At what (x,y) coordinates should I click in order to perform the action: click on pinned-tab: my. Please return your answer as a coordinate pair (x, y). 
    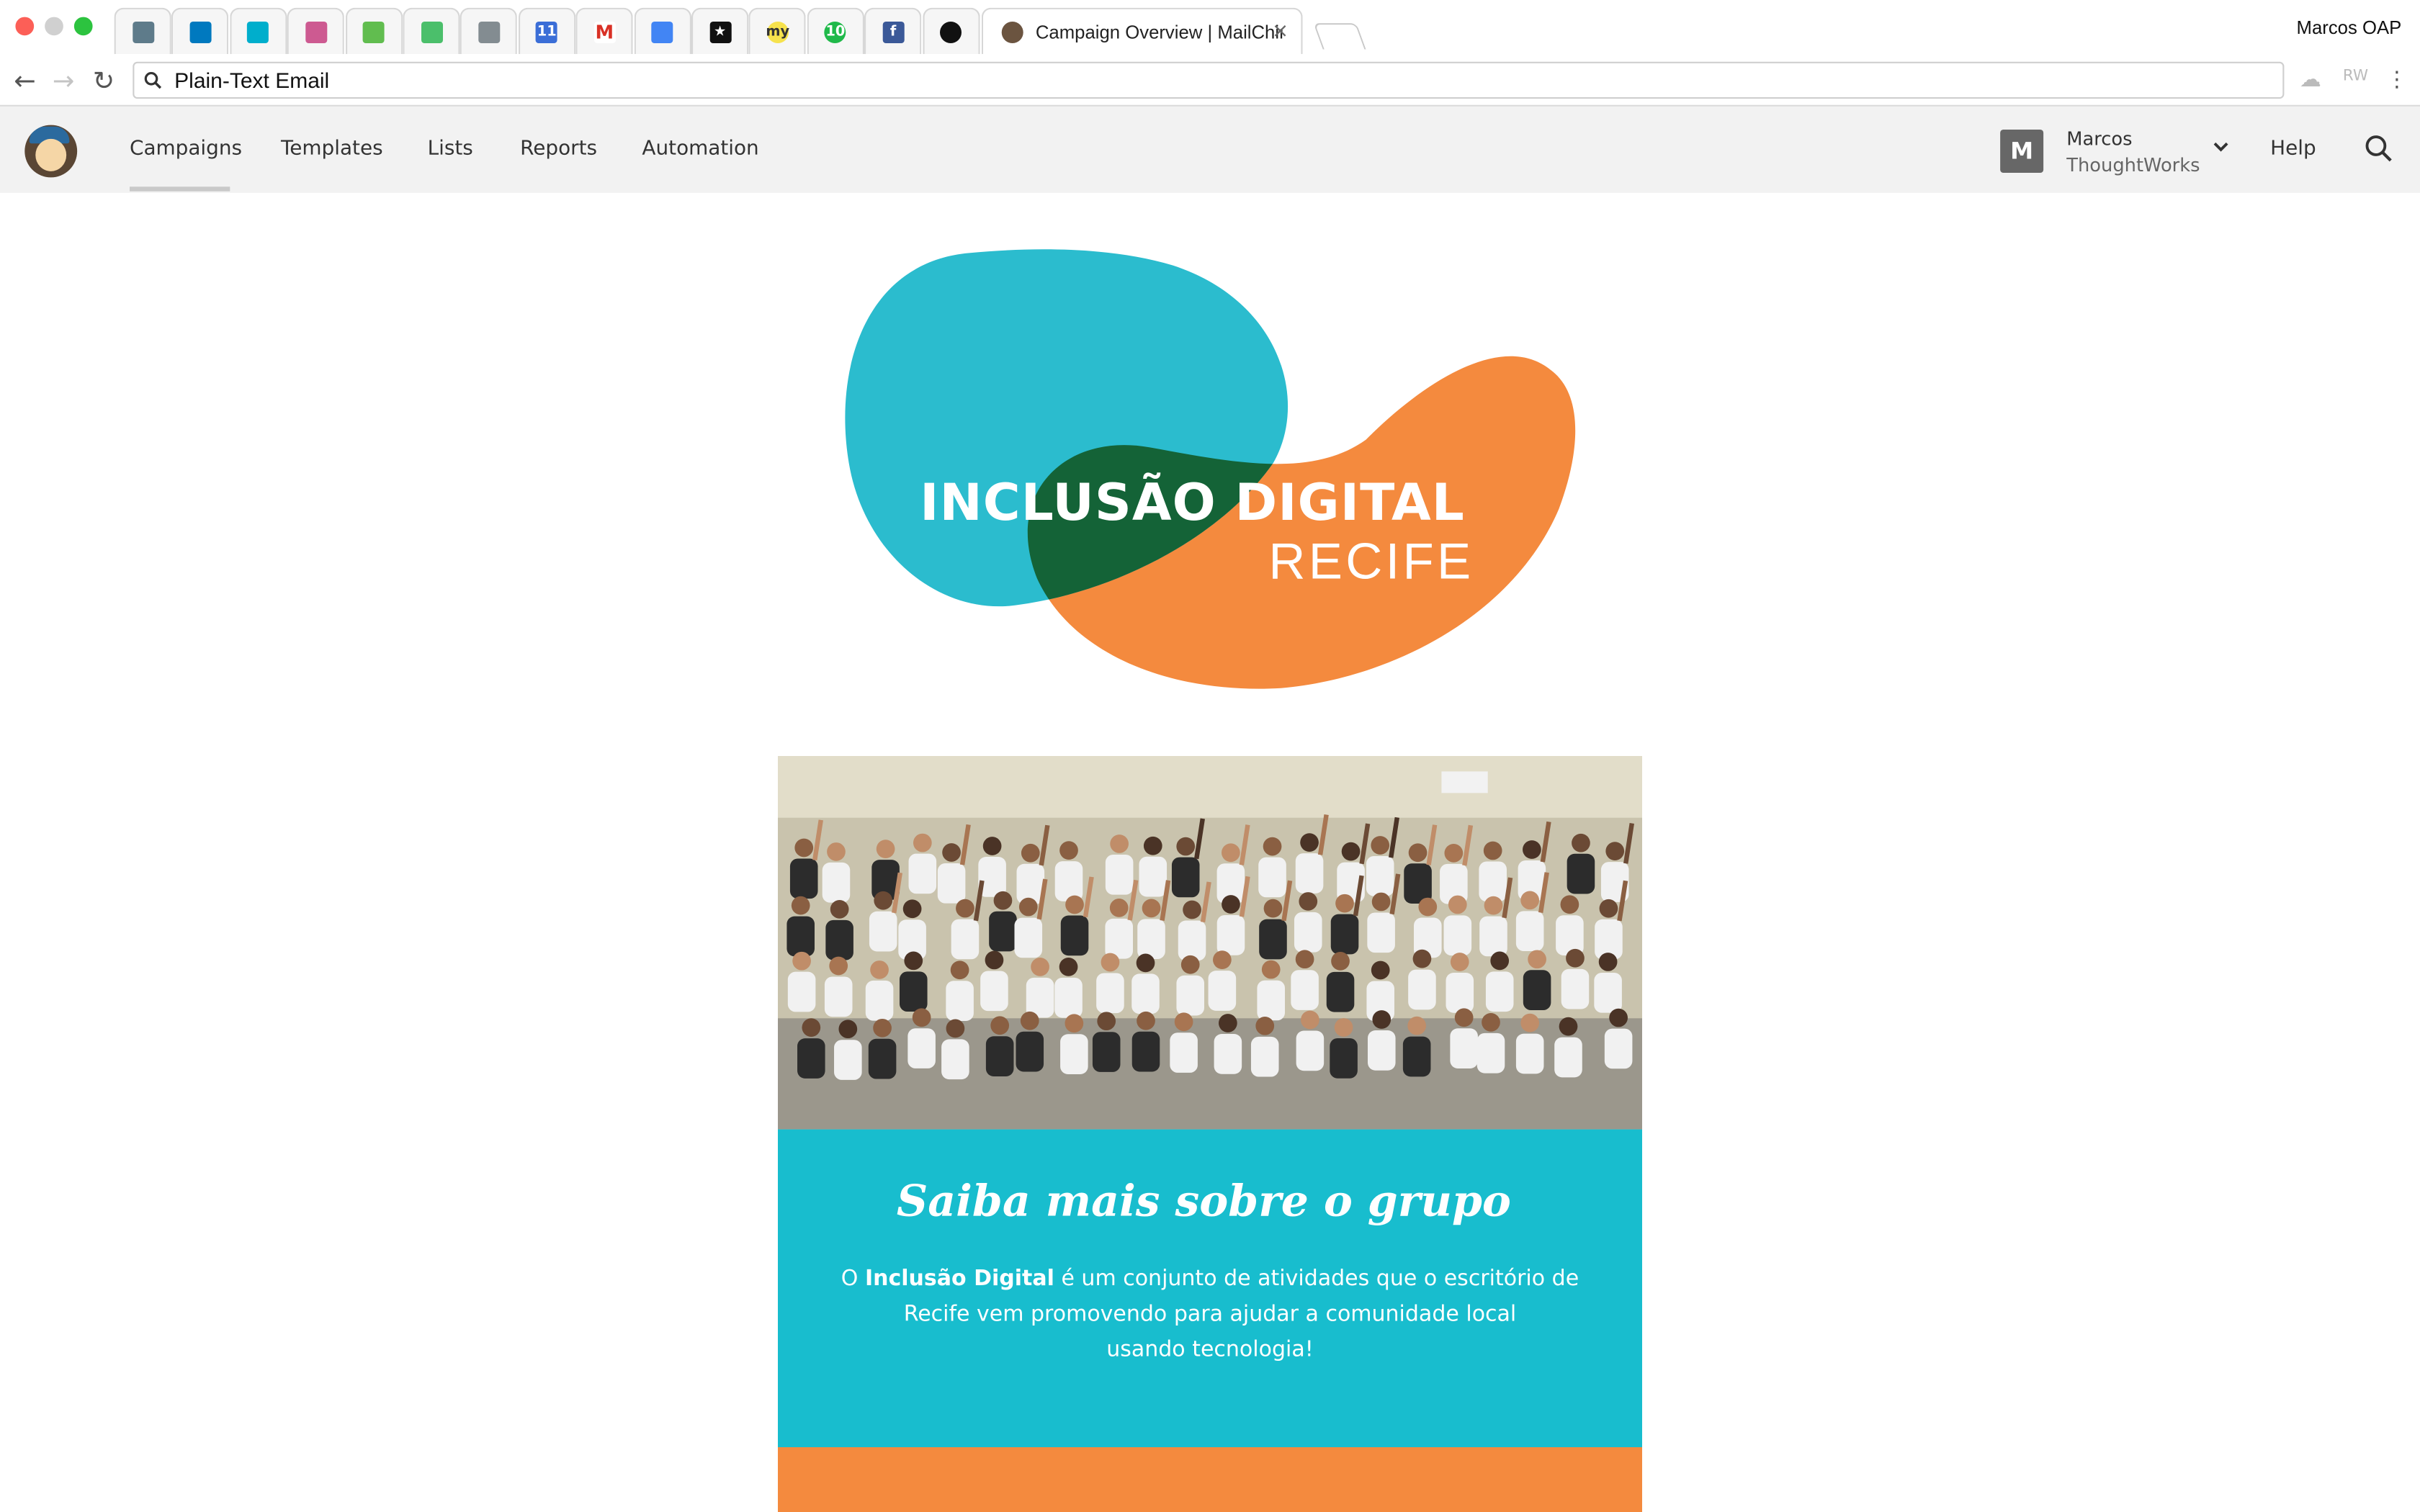
    Looking at the image, I should click on (778, 30).